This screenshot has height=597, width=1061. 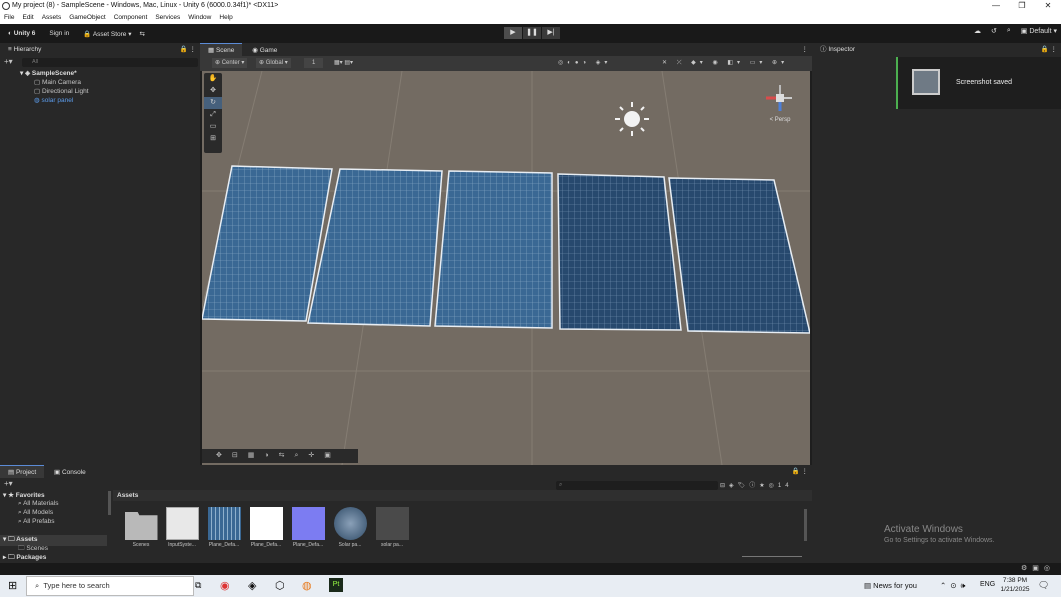 What do you see at coordinates (57, 82) in the screenshot?
I see `hierarchy-item-main-camera: ▢ Main Camera` at bounding box center [57, 82].